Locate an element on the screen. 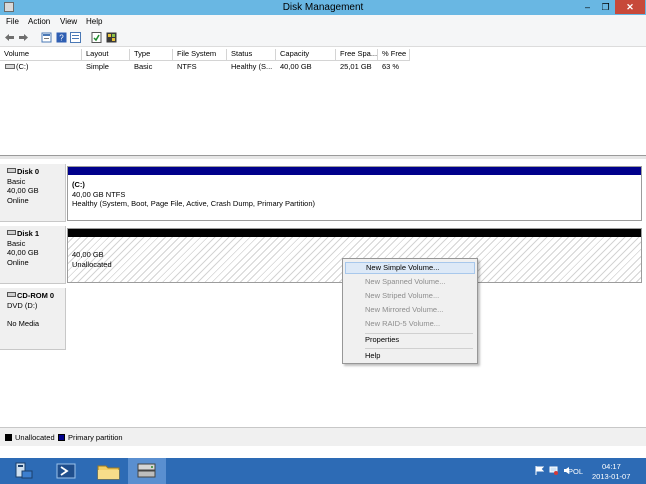  flag-icon is located at coordinates (539, 470).